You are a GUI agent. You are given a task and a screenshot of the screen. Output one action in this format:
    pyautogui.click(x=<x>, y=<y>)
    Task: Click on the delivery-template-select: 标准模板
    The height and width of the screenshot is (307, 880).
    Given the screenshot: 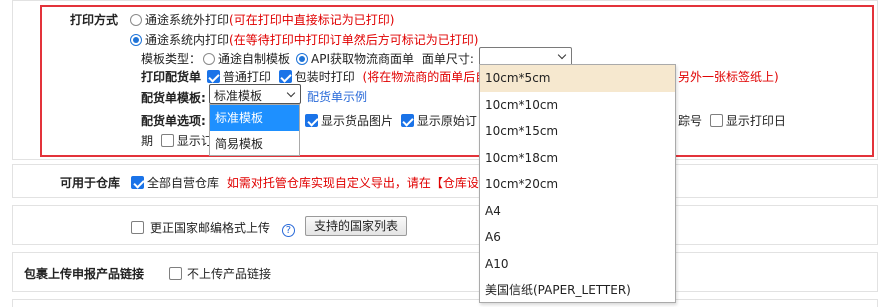 What is the action you would take?
    pyautogui.click(x=255, y=94)
    